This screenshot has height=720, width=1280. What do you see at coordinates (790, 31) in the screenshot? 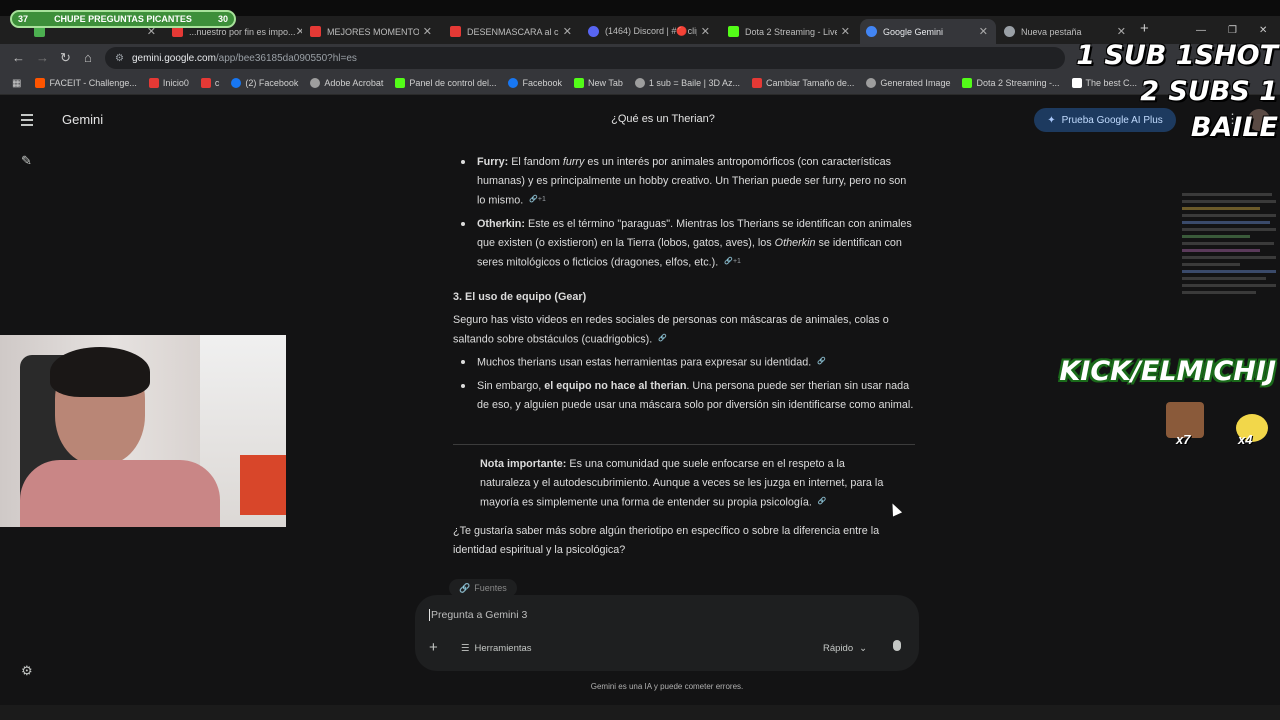
I see `tab-6: Dota 2 Streaming - Live S...✕` at bounding box center [790, 31].